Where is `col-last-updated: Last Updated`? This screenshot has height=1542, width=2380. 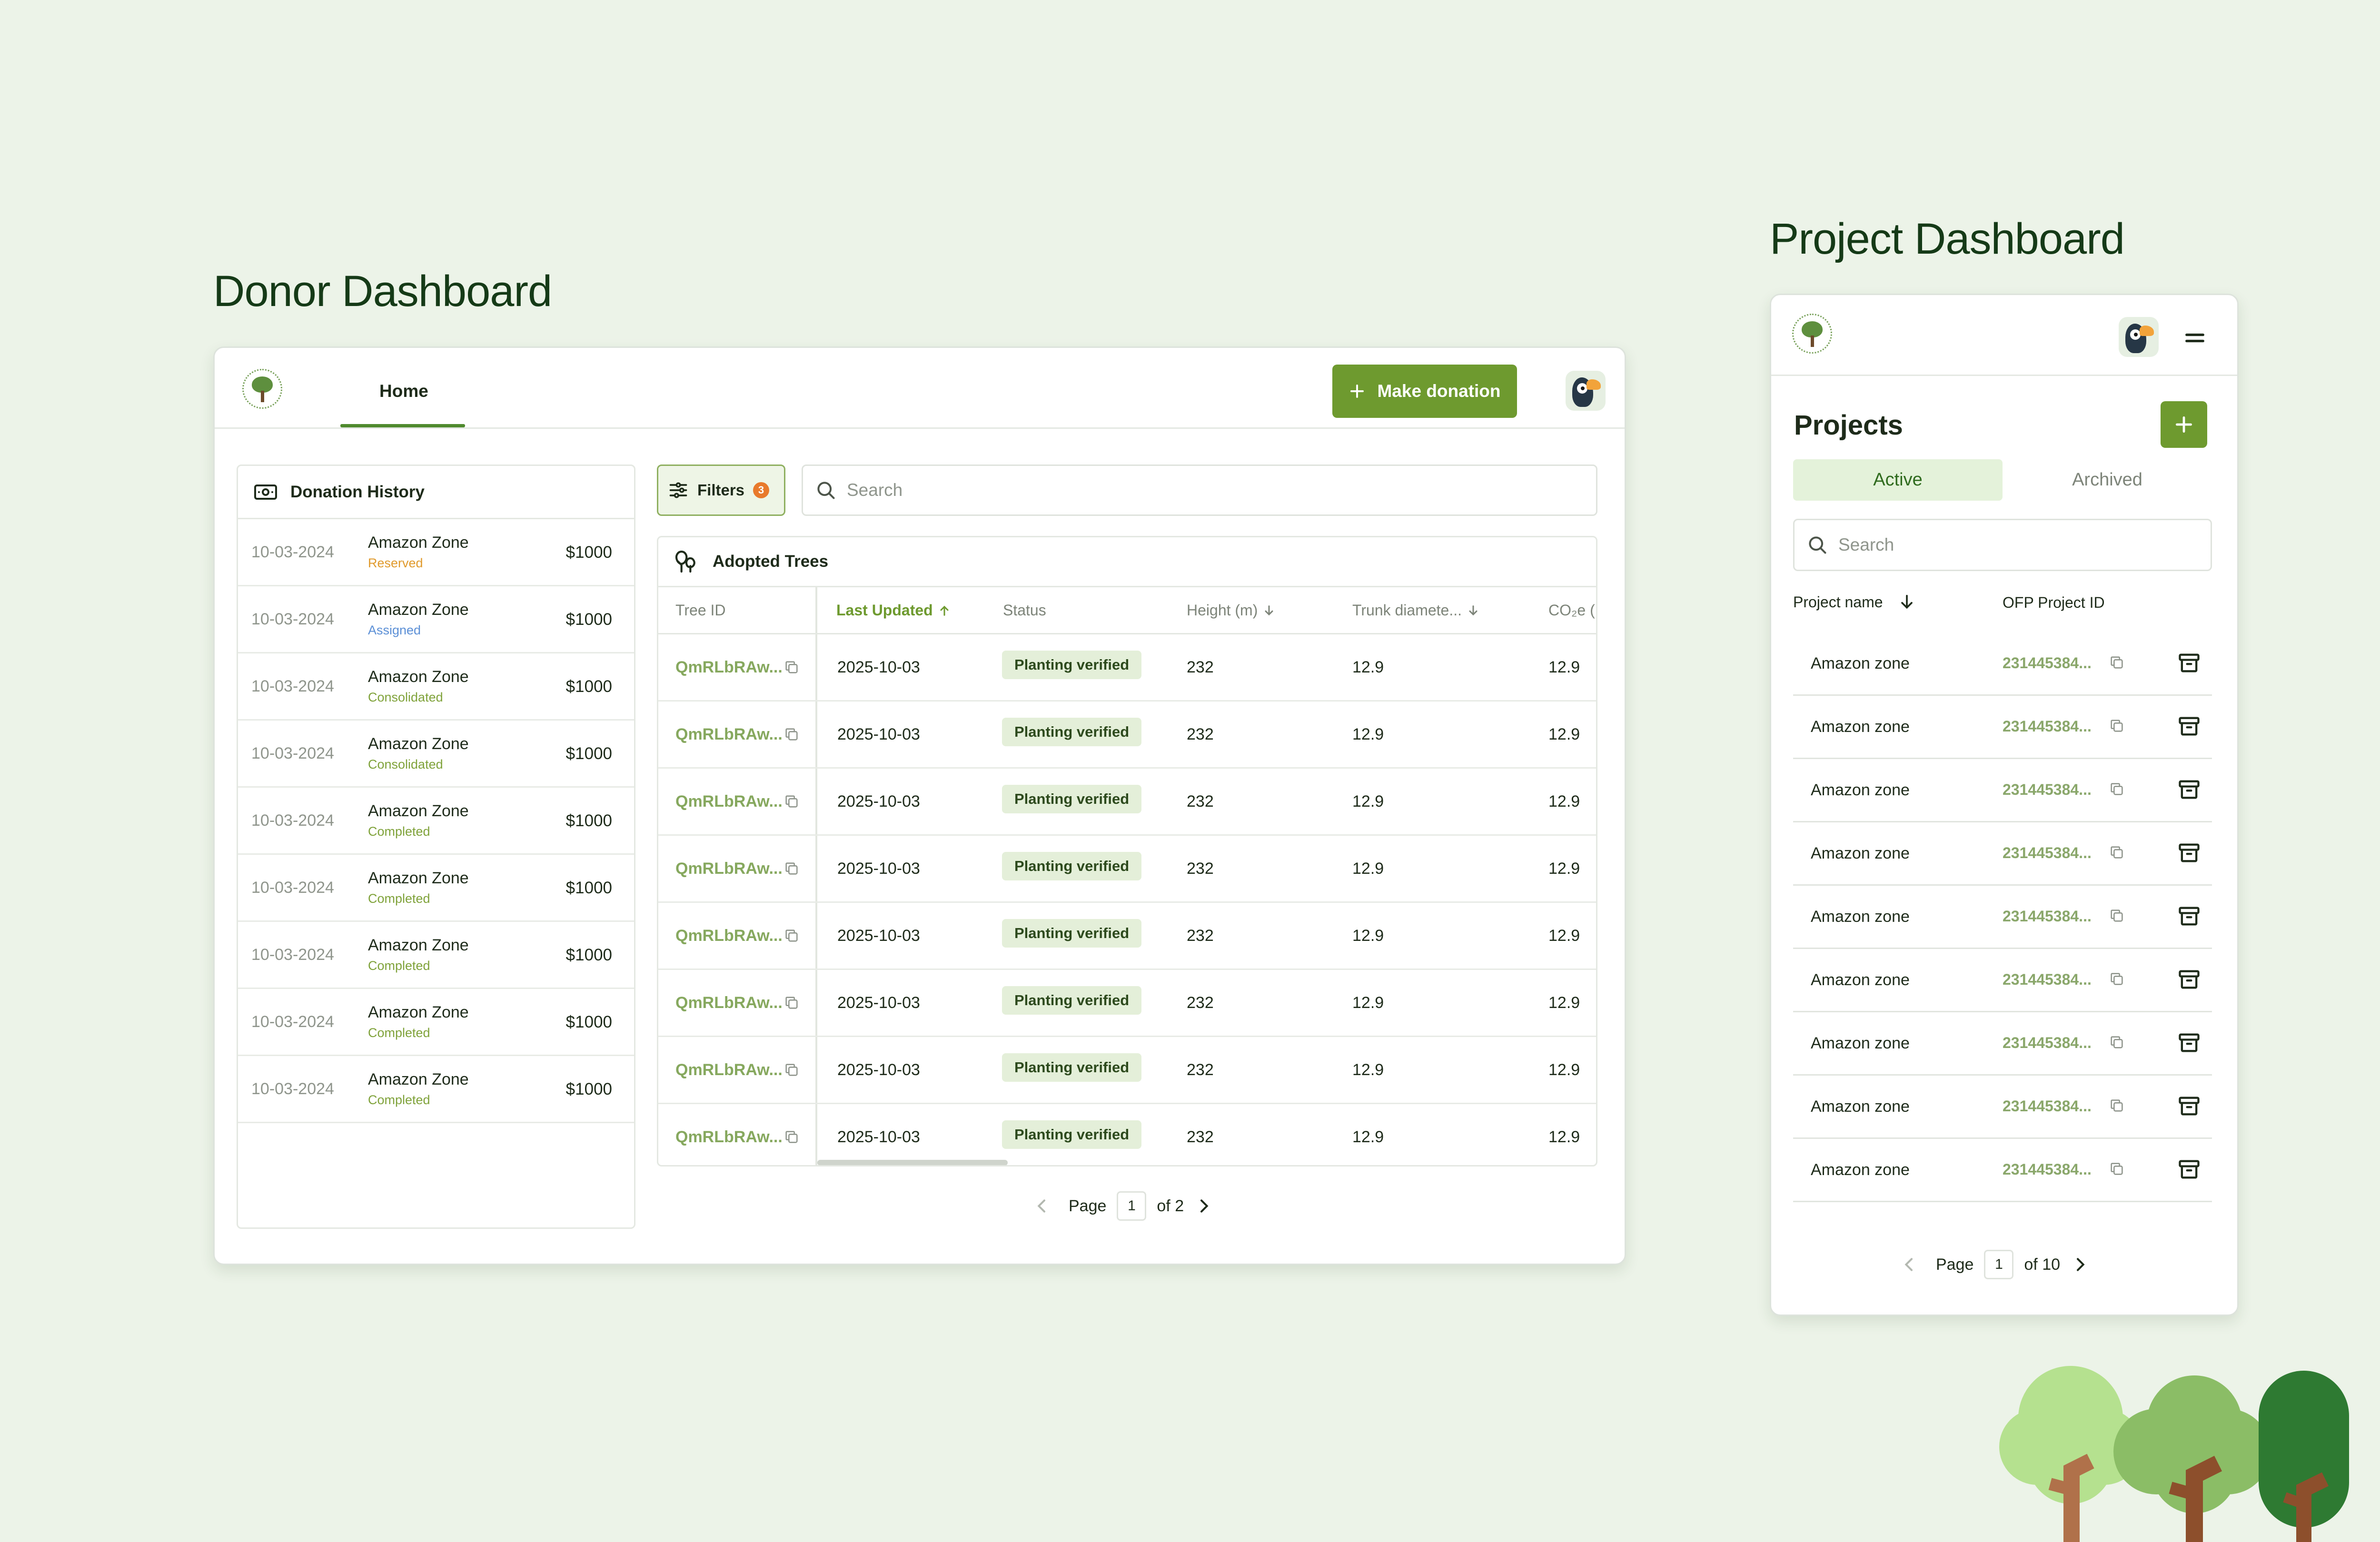 col-last-updated: Last Updated is located at coordinates (893, 610).